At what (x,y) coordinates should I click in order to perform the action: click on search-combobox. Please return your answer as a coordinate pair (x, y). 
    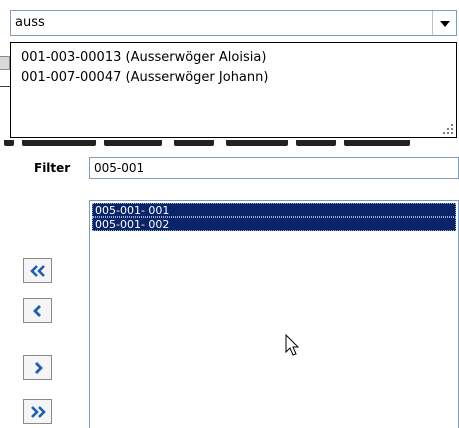
    Looking at the image, I should click on (233, 23).